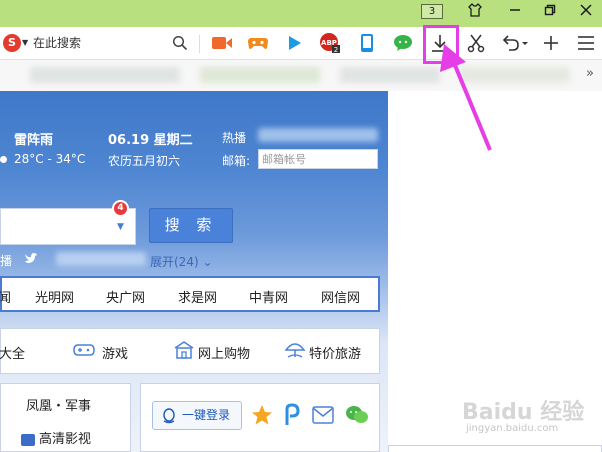 Image resolution: width=602 pixels, height=452 pixels. What do you see at coordinates (340, 296) in the screenshot?
I see `site-link: 网信网` at bounding box center [340, 296].